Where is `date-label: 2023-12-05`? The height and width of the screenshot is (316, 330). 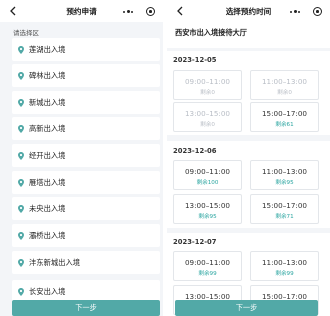
date-label: 2023-12-05 is located at coordinates (195, 60).